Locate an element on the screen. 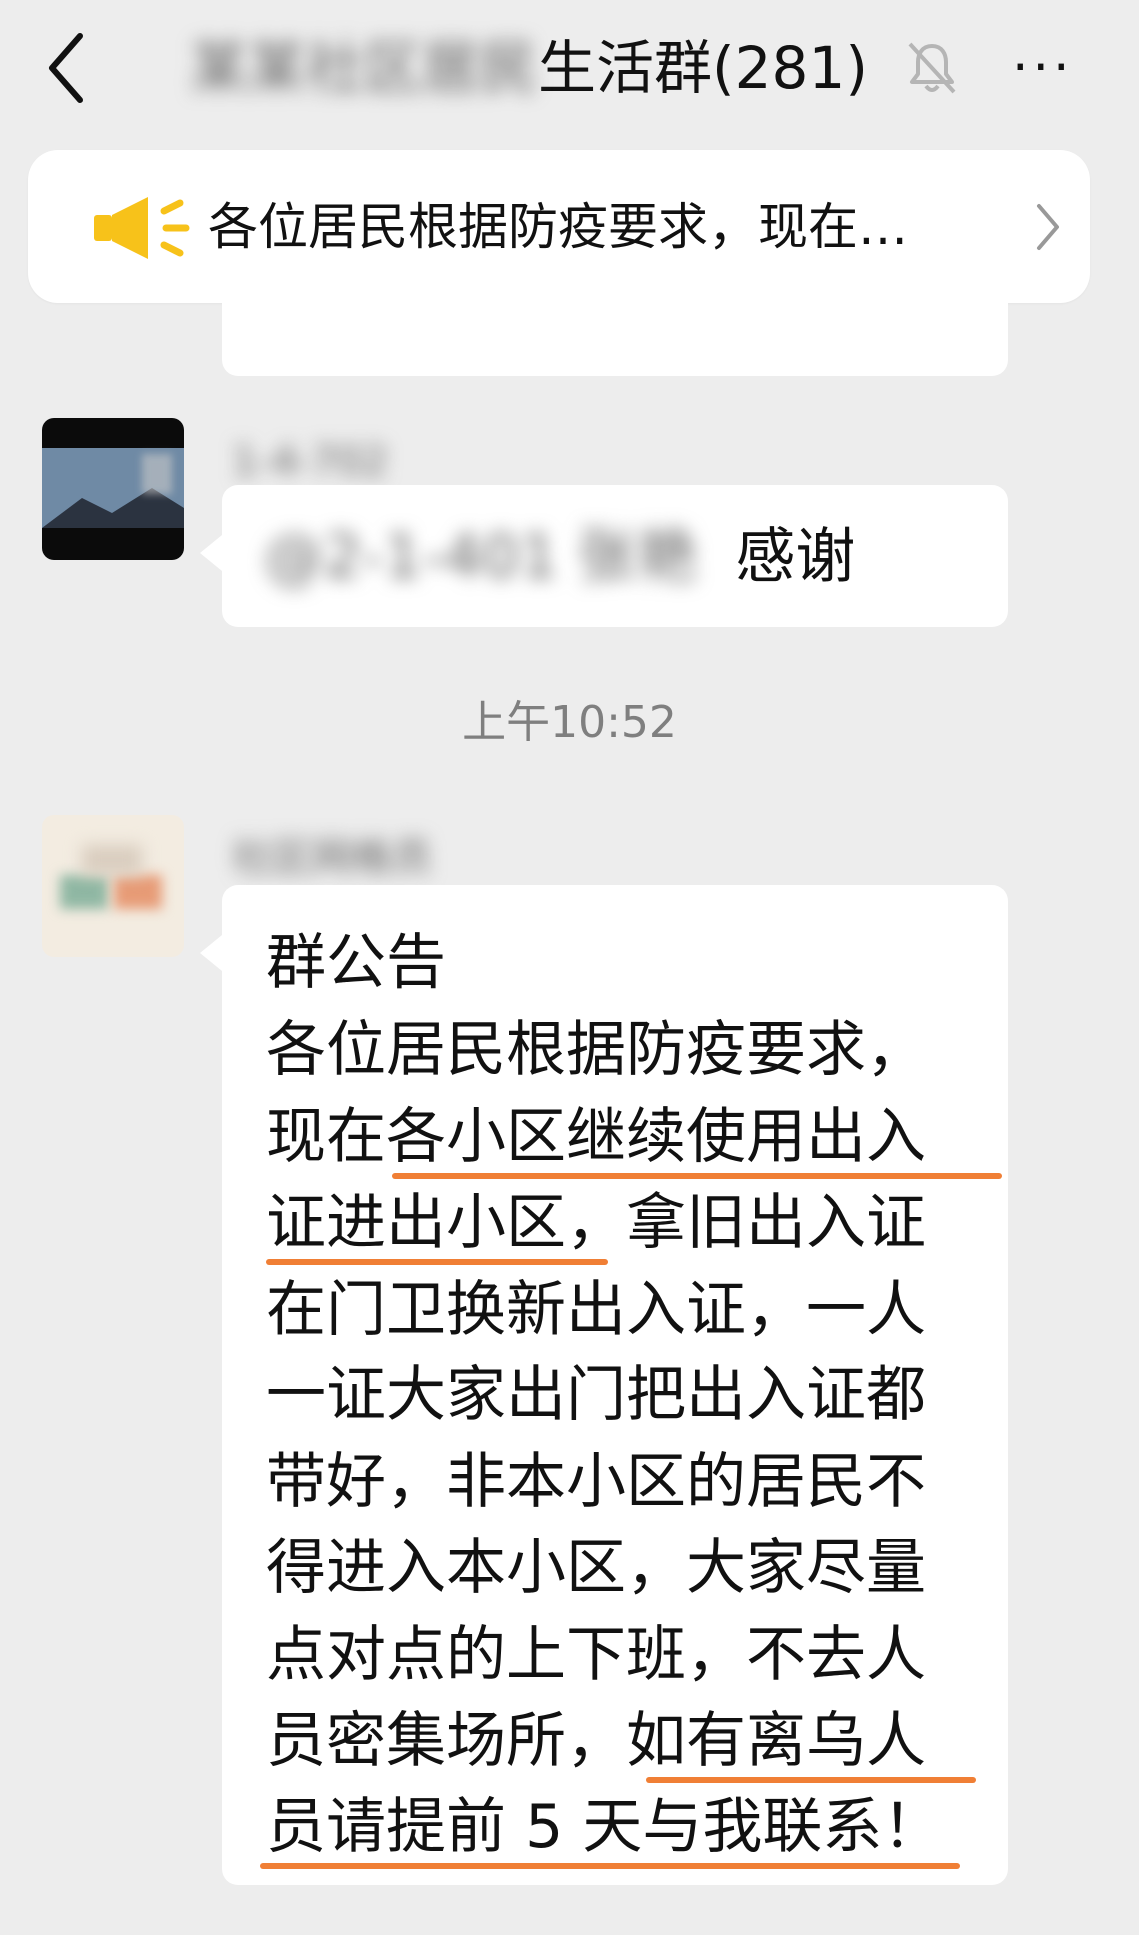  announcement-line: 得进入本小区，大家尽量 is located at coordinates (596, 1568).